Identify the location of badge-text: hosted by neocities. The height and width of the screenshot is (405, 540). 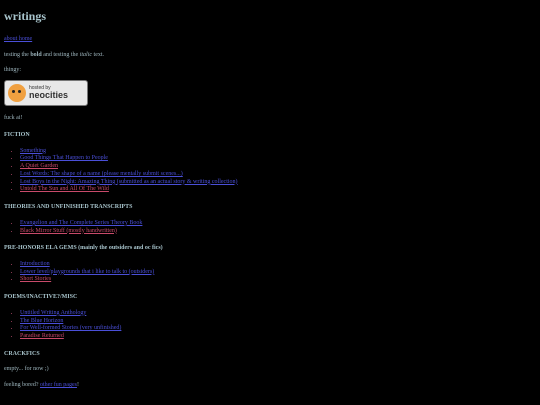
(49, 92).